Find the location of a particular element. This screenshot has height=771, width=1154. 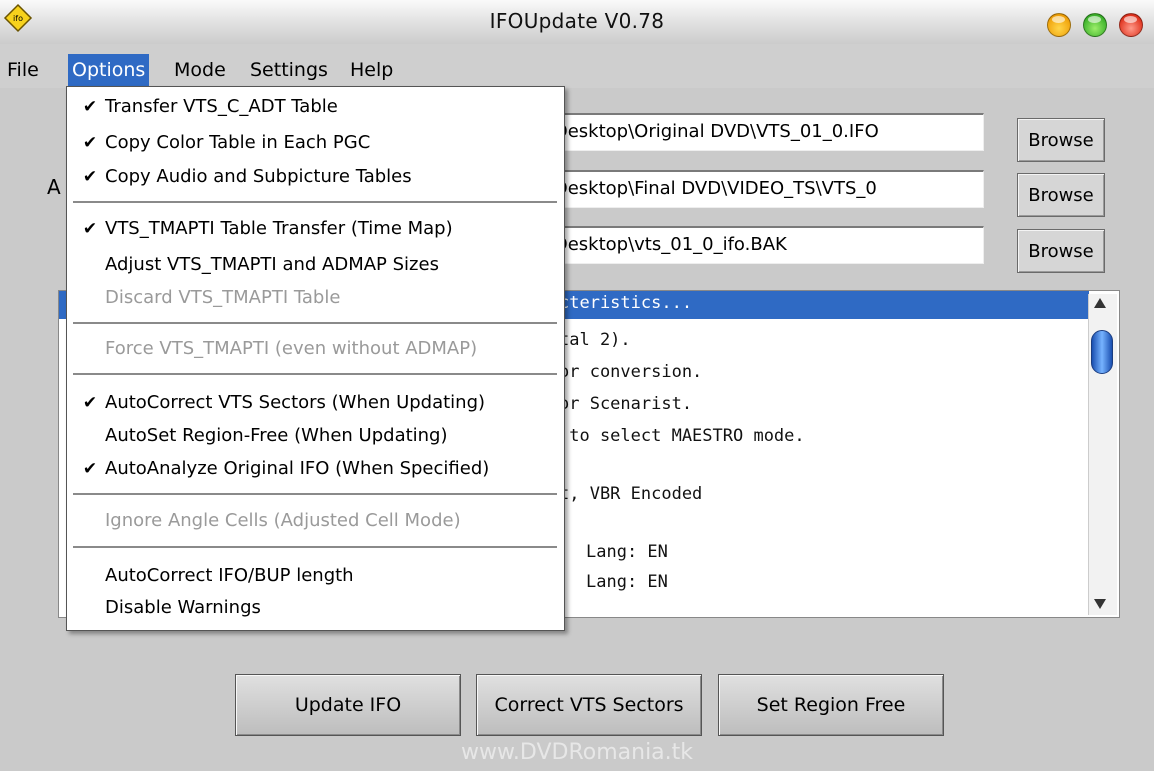

log-line: to select MAESTRO mode. is located at coordinates (682, 436).